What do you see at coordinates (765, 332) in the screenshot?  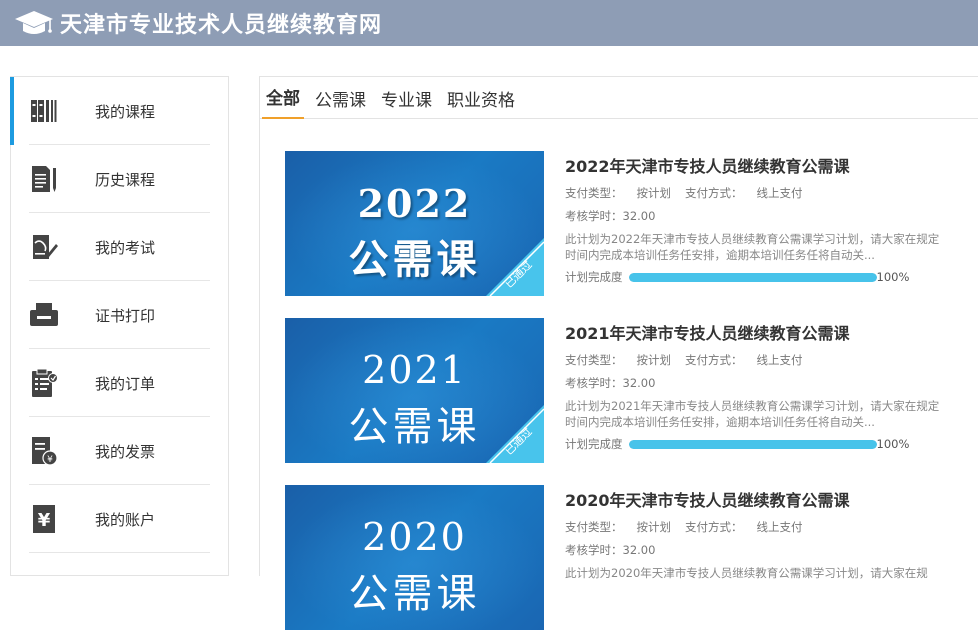 I see `course-title: 2021年天津市专技人员继续教育公需课` at bounding box center [765, 332].